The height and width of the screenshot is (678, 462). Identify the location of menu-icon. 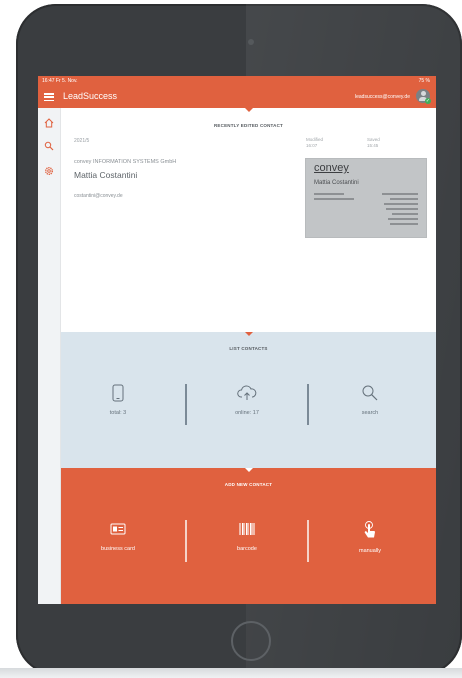
(49, 97).